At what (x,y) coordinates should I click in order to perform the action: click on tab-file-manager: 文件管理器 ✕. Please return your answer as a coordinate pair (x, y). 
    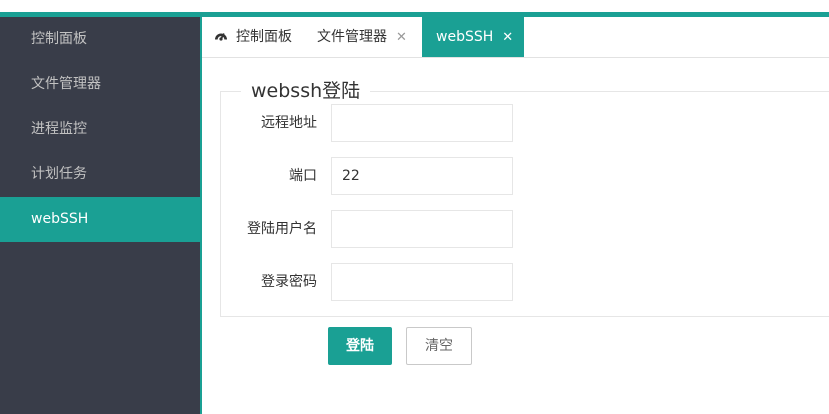
    Looking at the image, I should click on (362, 37).